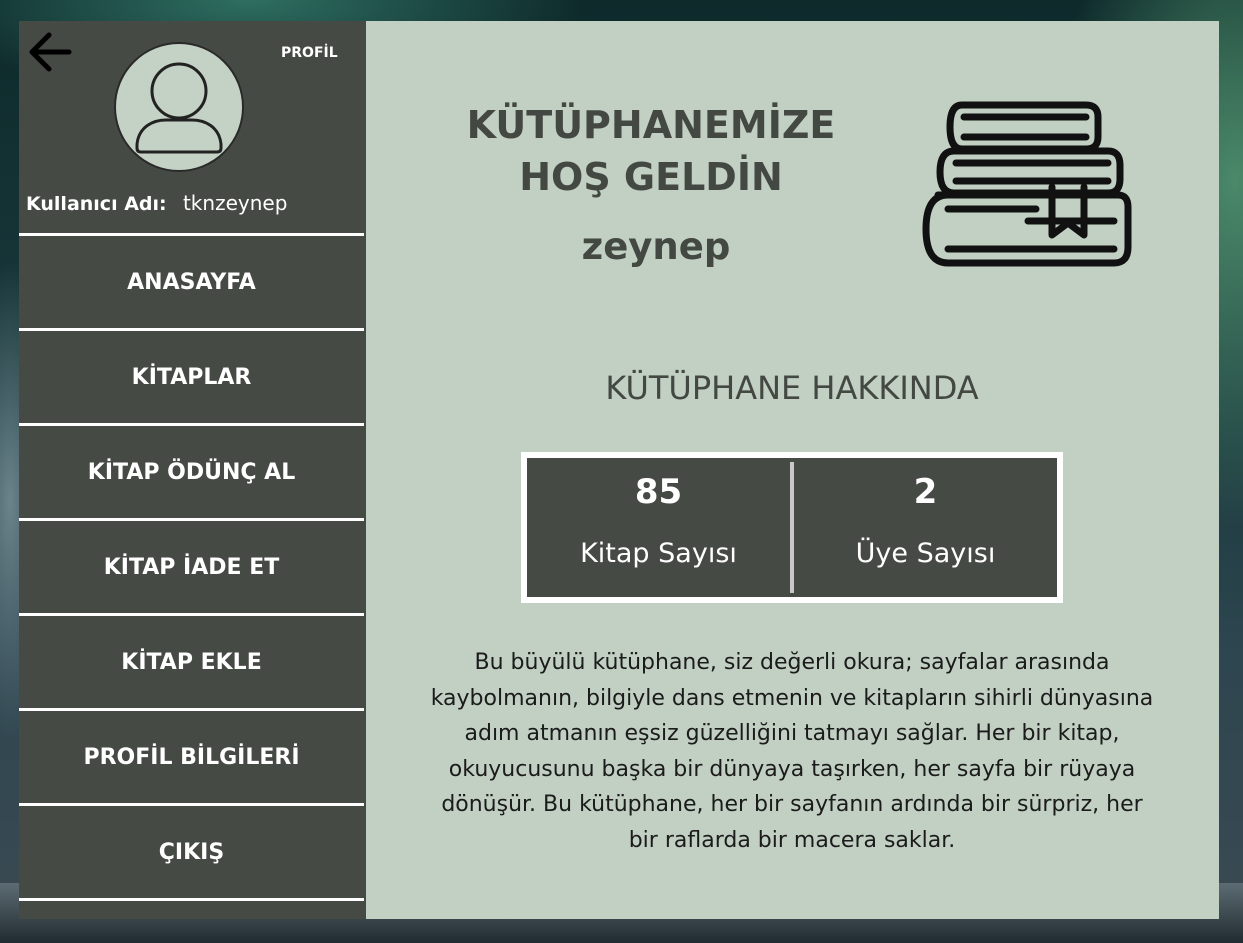 The width and height of the screenshot is (1243, 943). What do you see at coordinates (191, 375) in the screenshot?
I see `nav-kitaplar: KİTAPLAR` at bounding box center [191, 375].